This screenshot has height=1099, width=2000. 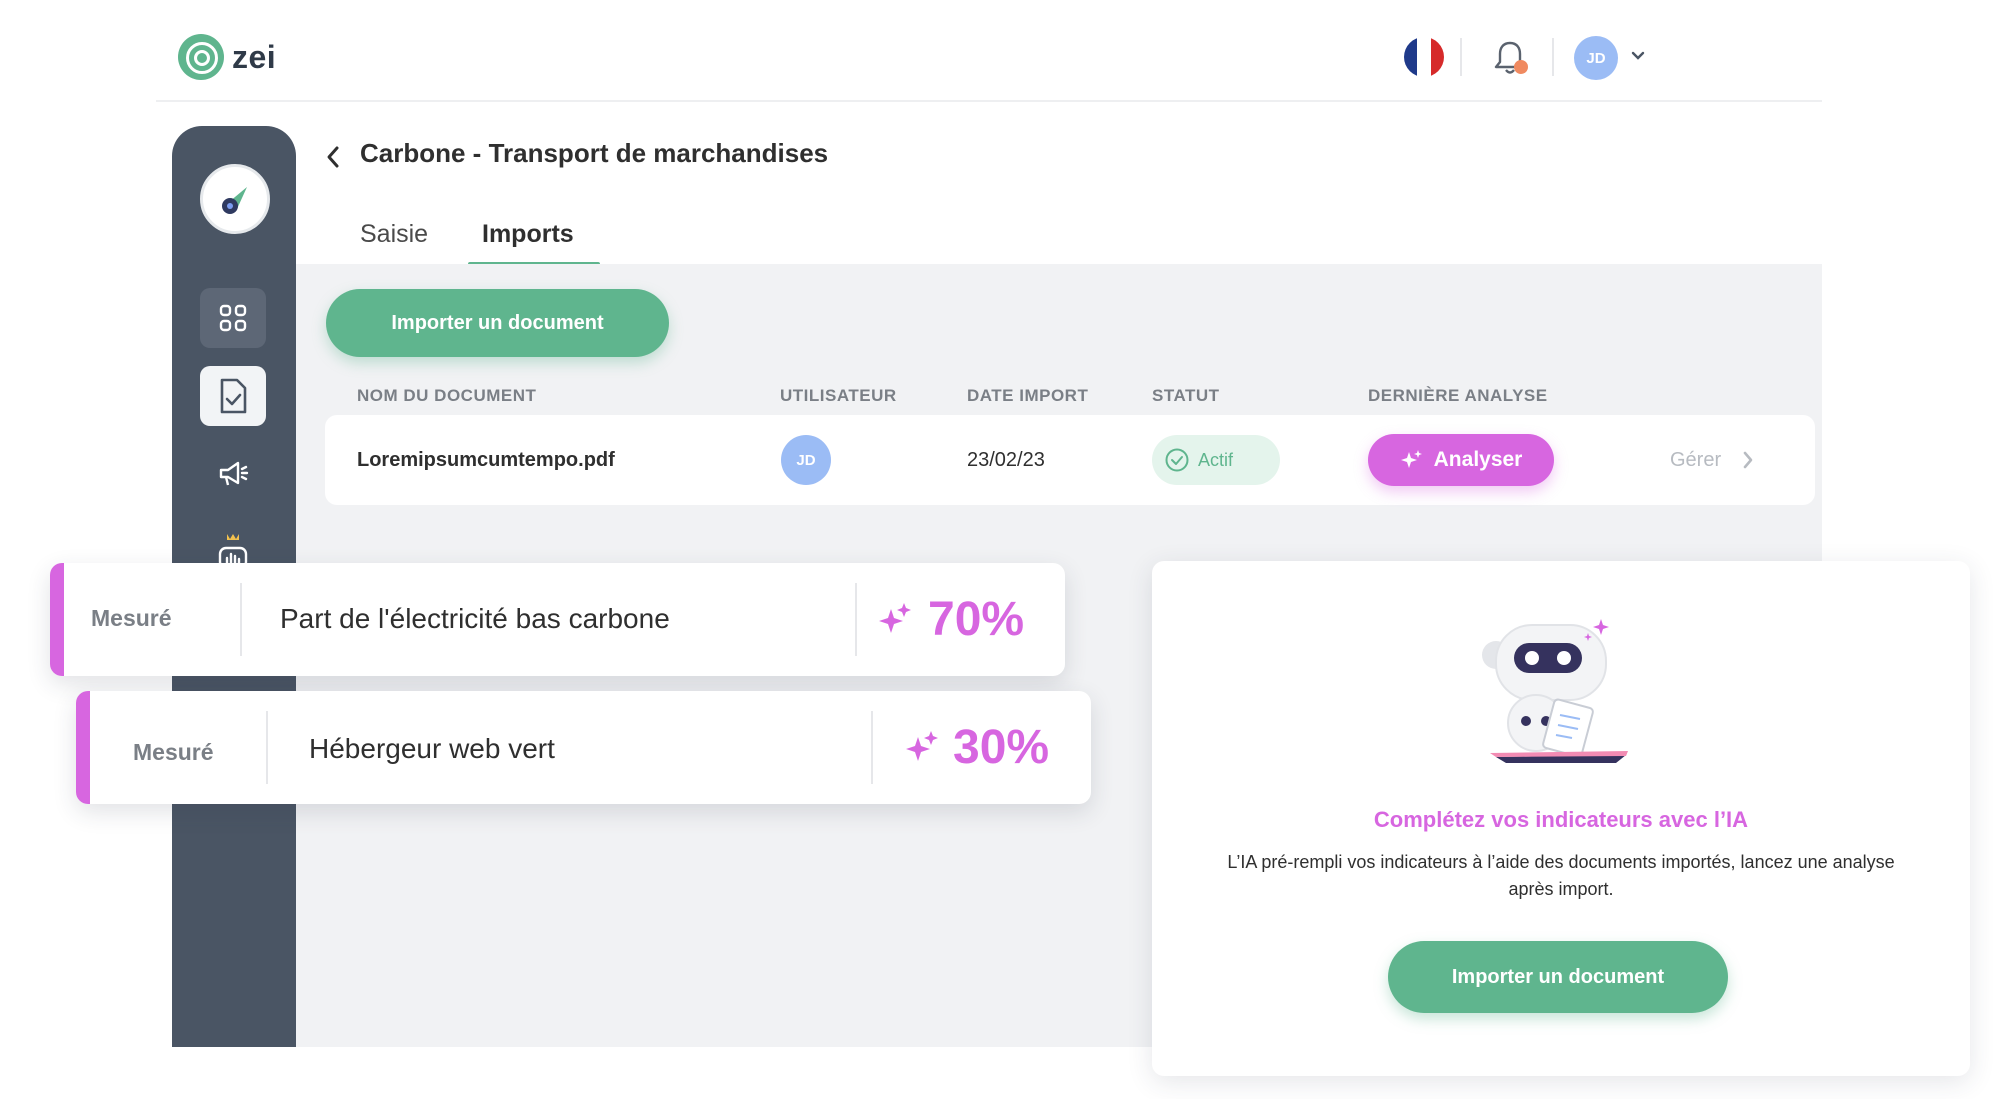 What do you see at coordinates (233, 396) in the screenshot?
I see `document-check-icon` at bounding box center [233, 396].